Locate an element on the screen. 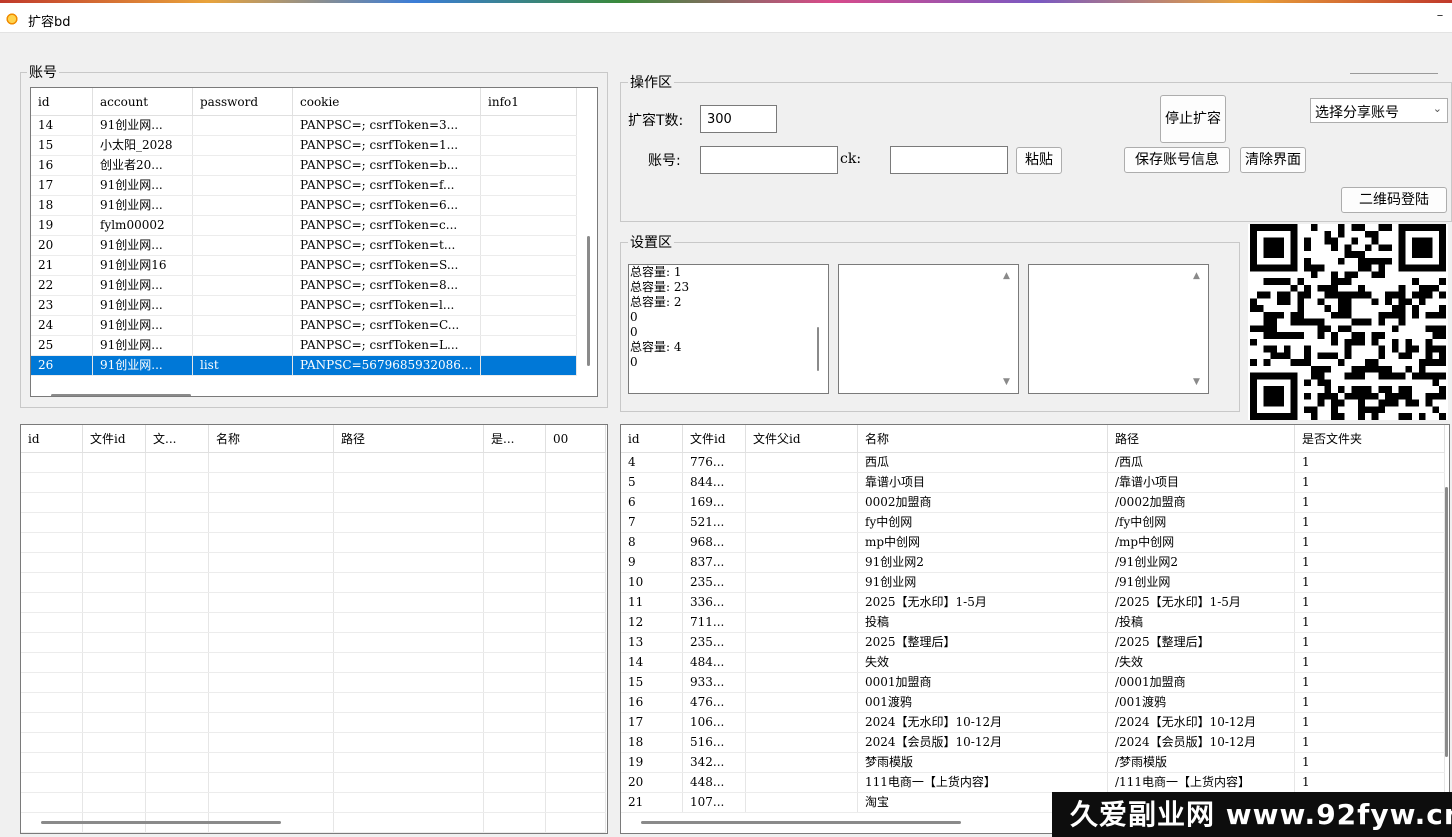 Image resolution: width=1452 pixels, height=837 pixels. column-header: 文件父id is located at coordinates (802, 439).